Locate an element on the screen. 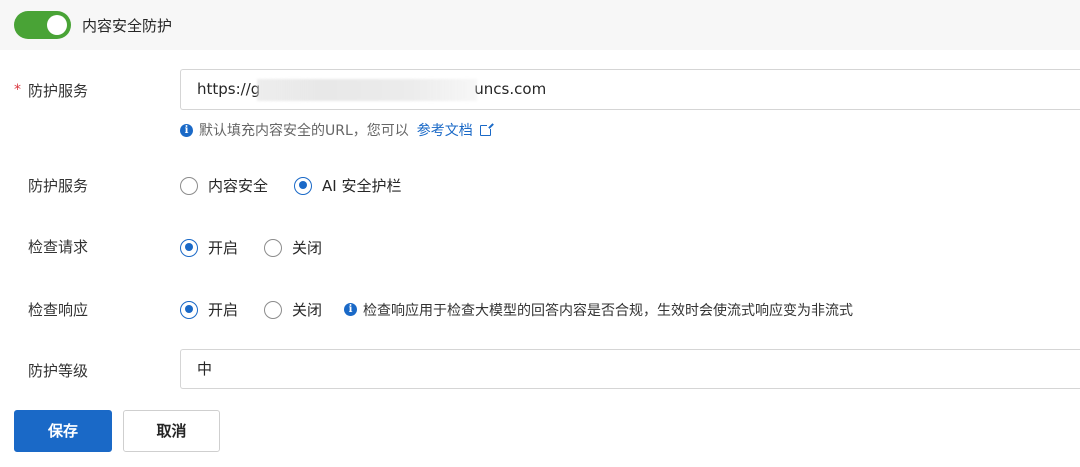  protection-level-select: 中 is located at coordinates (630, 369).